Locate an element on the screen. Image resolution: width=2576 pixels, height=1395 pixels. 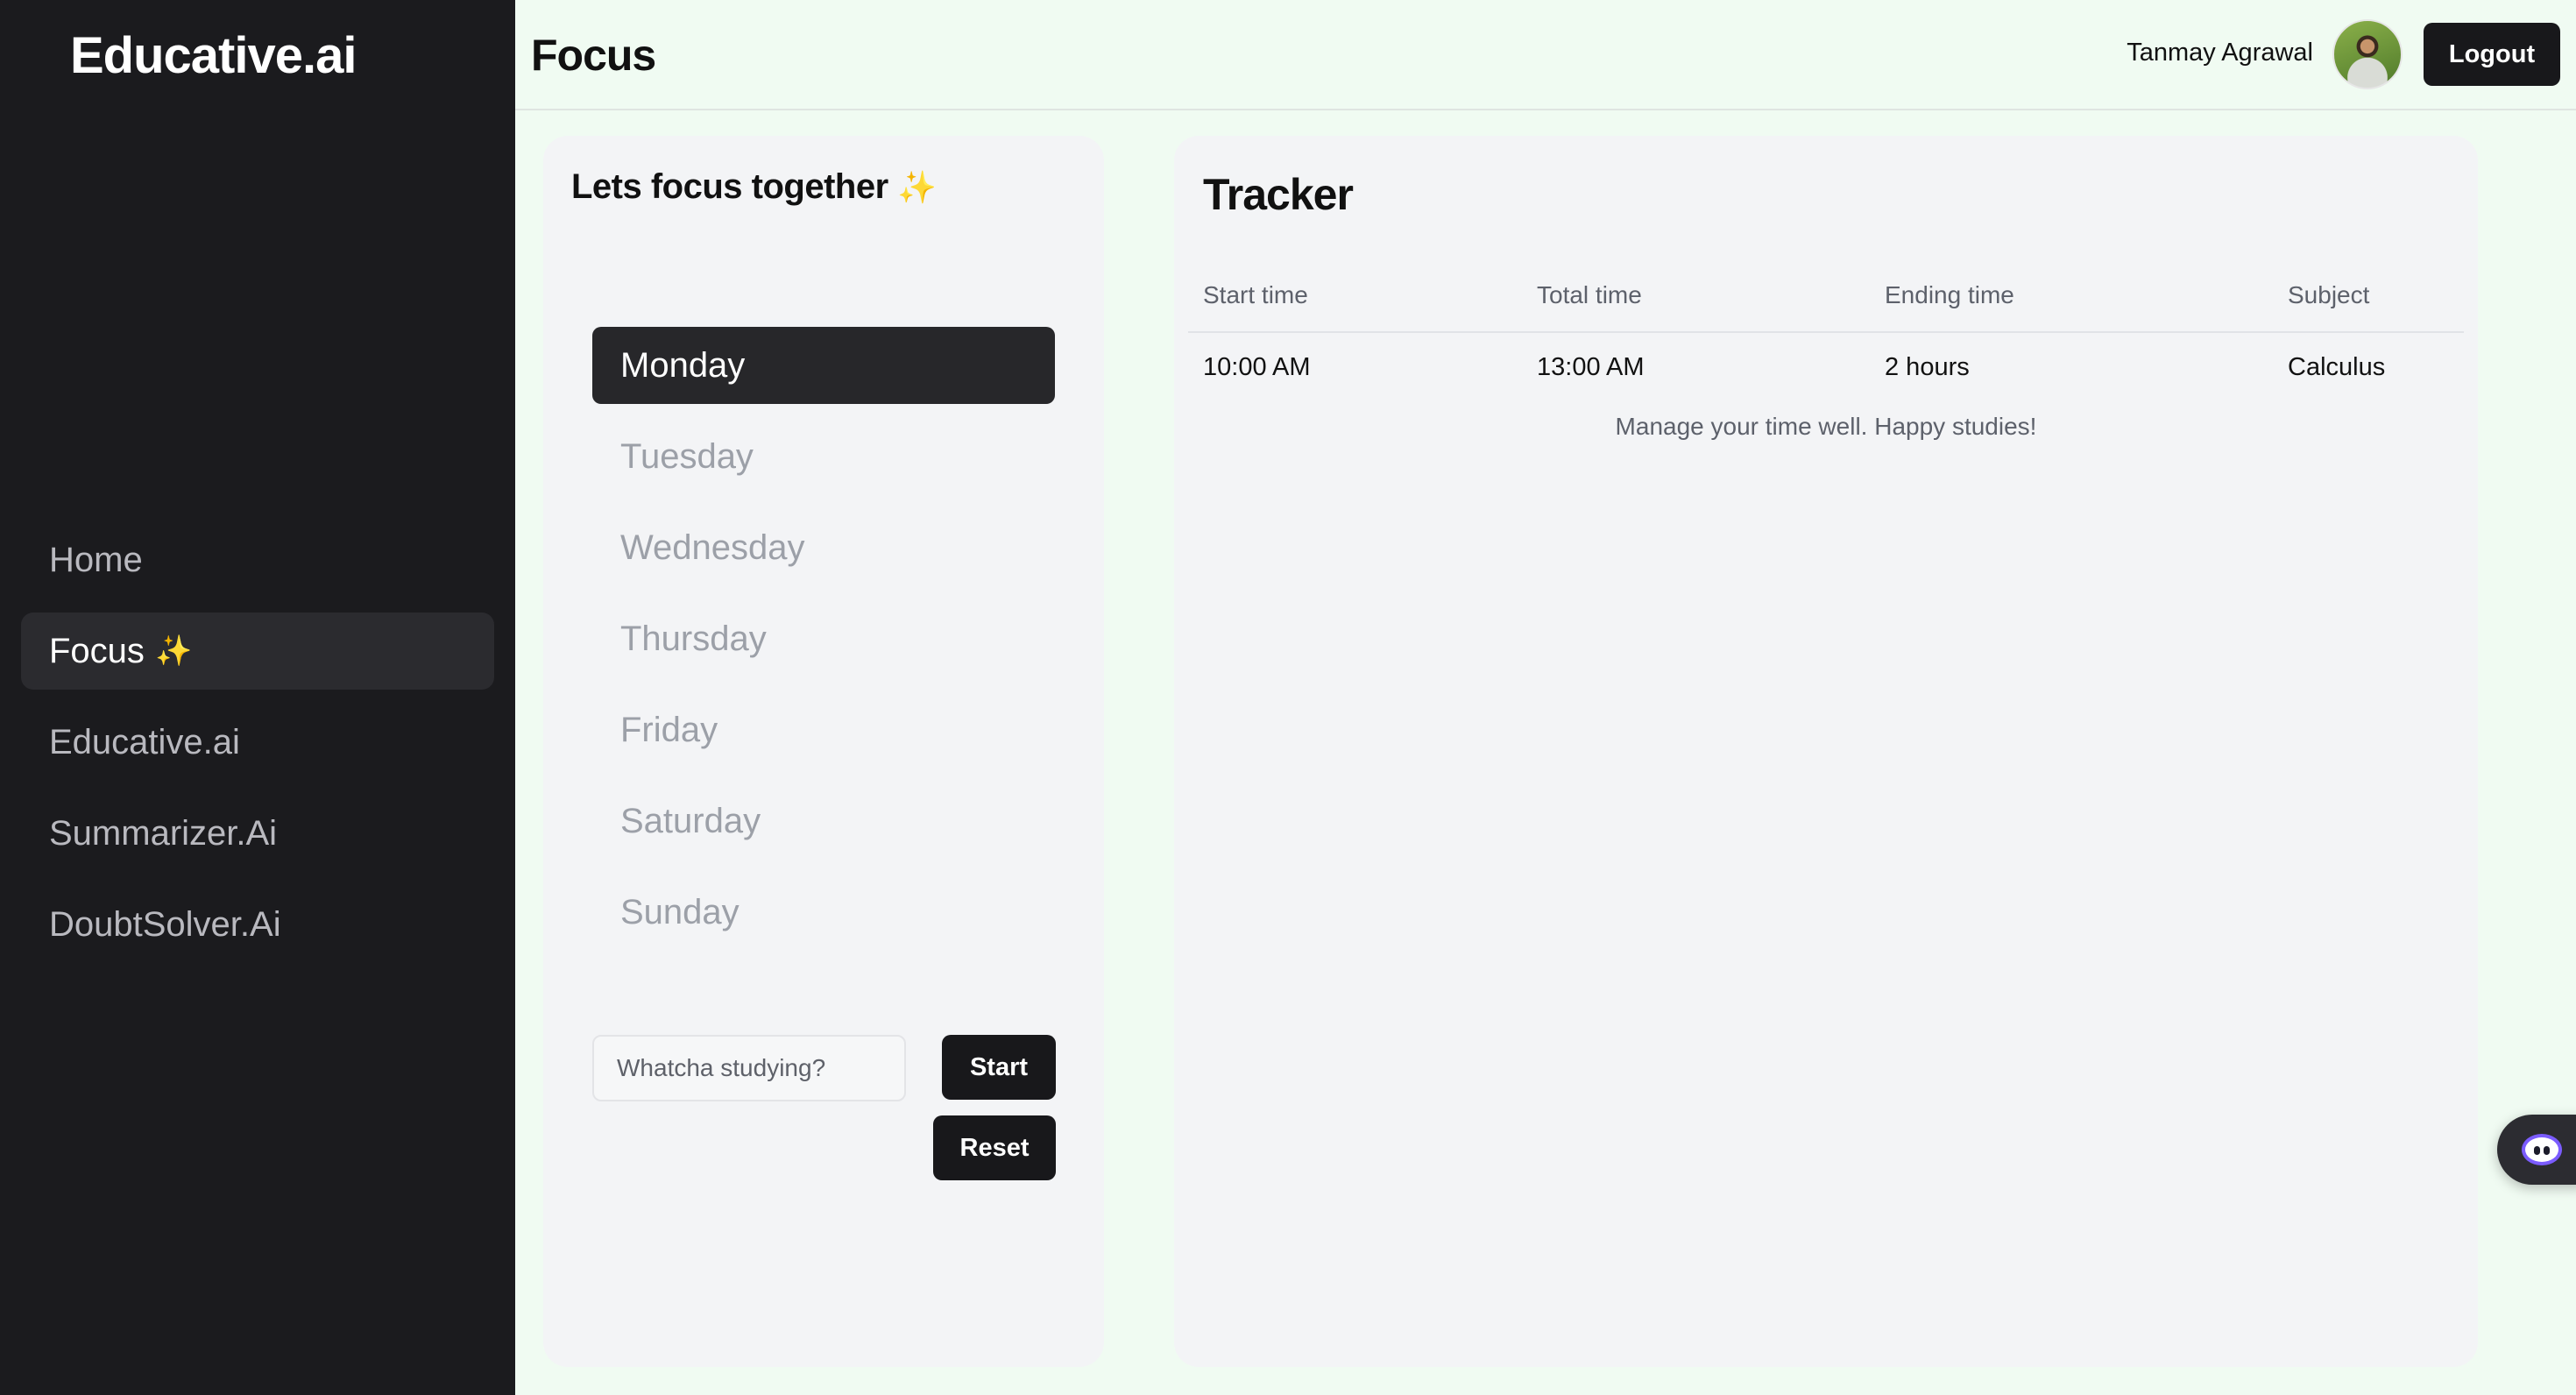
day-friday: Friday is located at coordinates (823, 729).